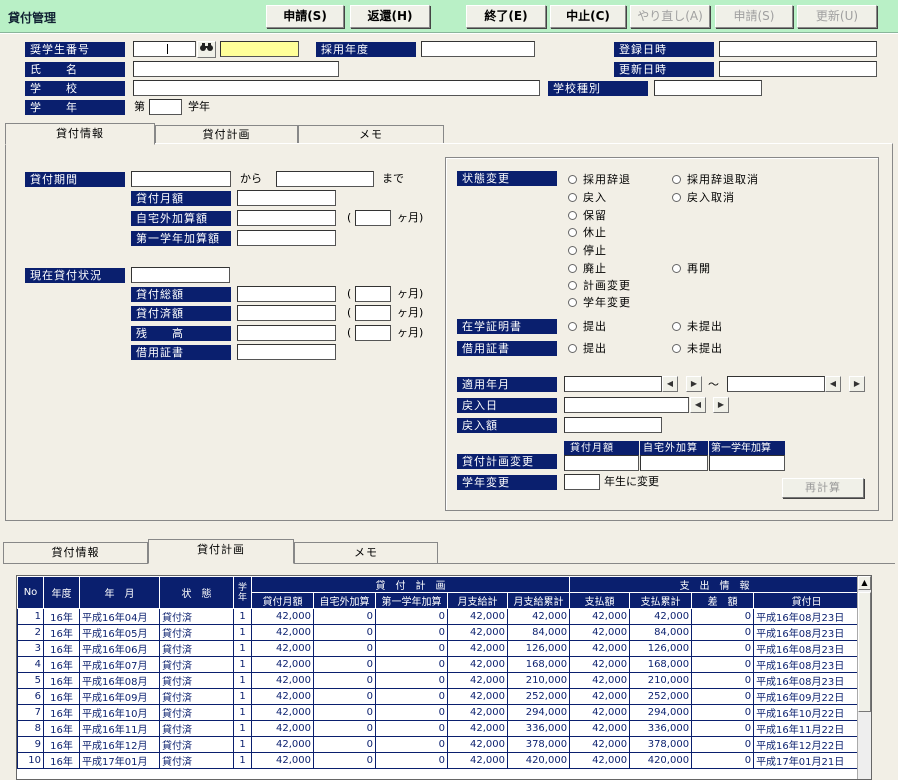 The height and width of the screenshot is (780, 898). Describe the element at coordinates (336, 88) in the screenshot. I see `school-input` at that location.